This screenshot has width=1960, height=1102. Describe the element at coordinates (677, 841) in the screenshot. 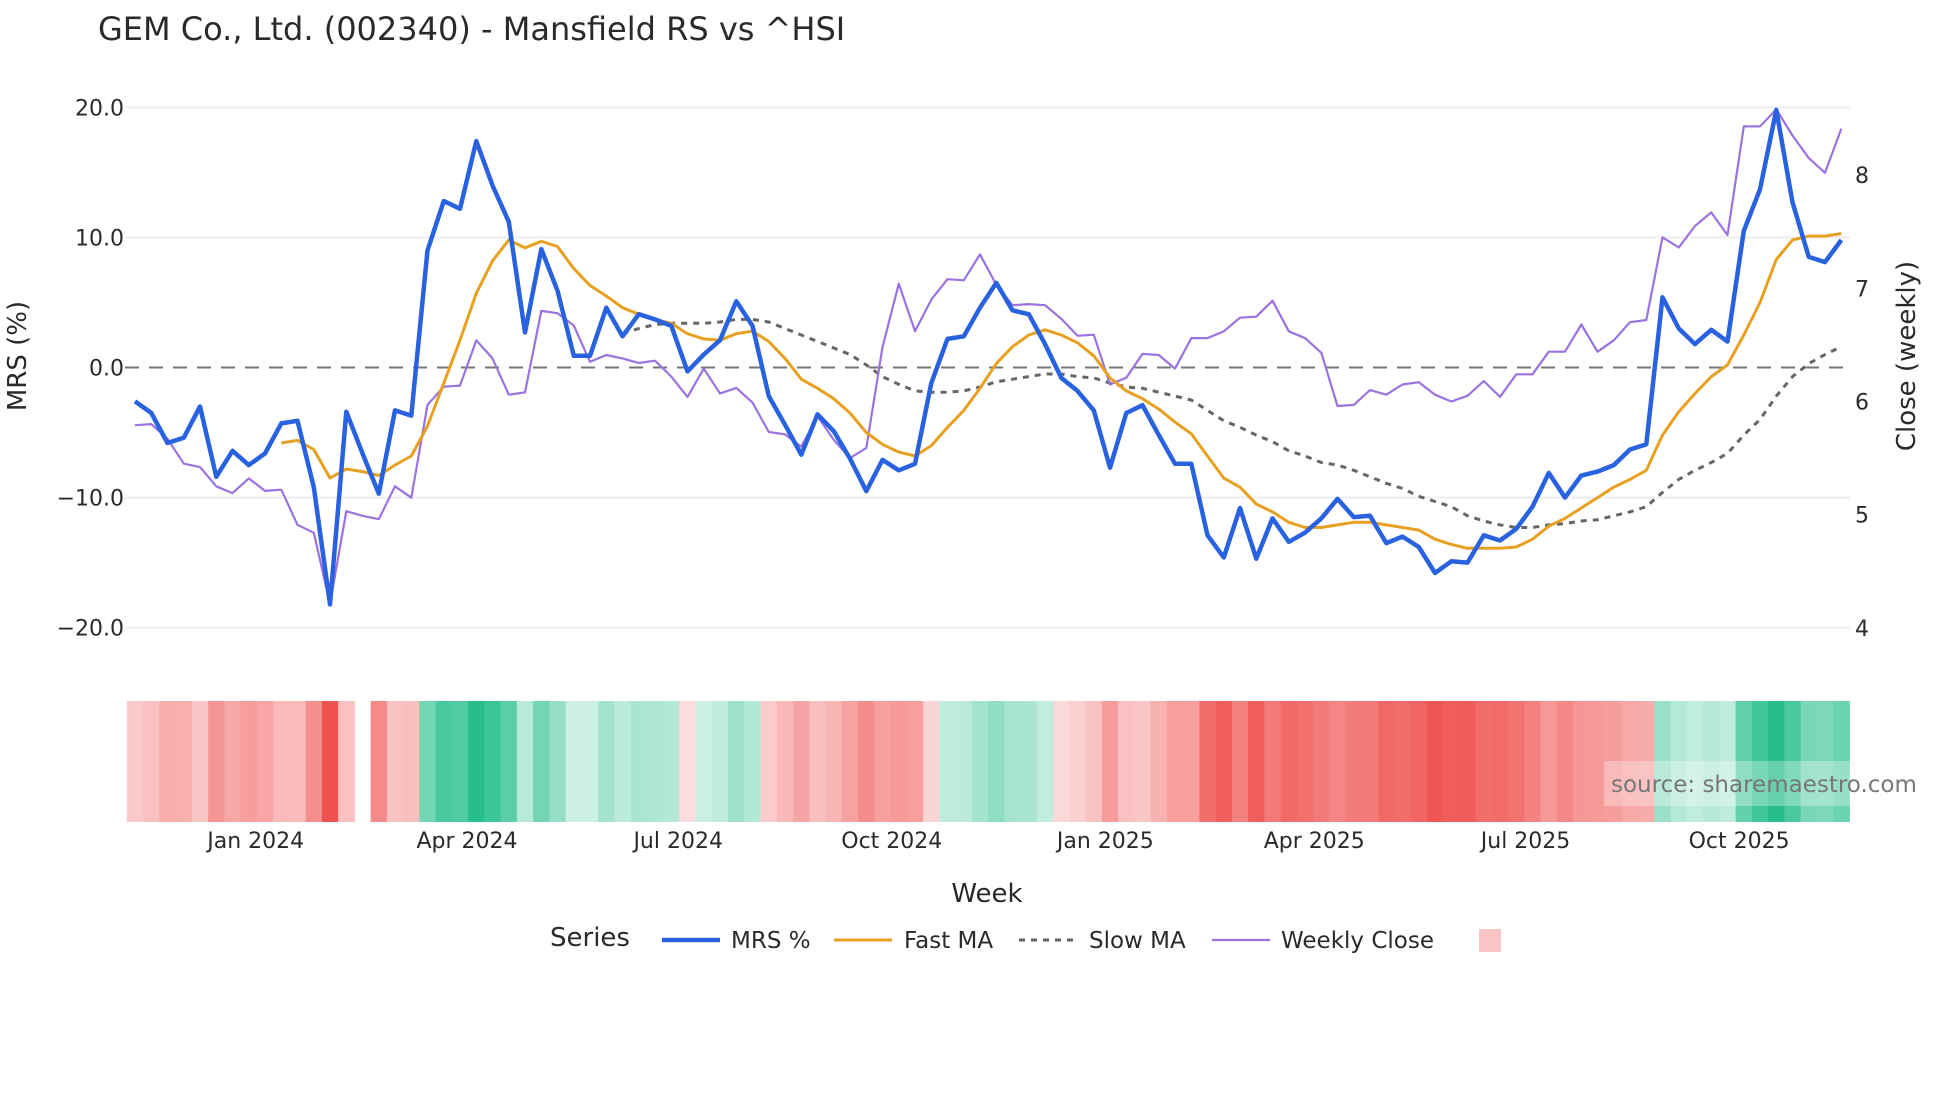

I see `x-tick-label: Jul 2024` at that location.